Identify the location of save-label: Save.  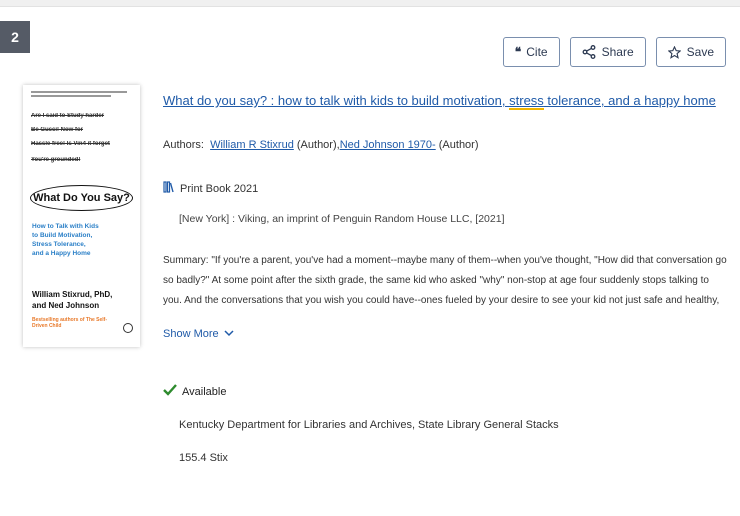
(700, 52).